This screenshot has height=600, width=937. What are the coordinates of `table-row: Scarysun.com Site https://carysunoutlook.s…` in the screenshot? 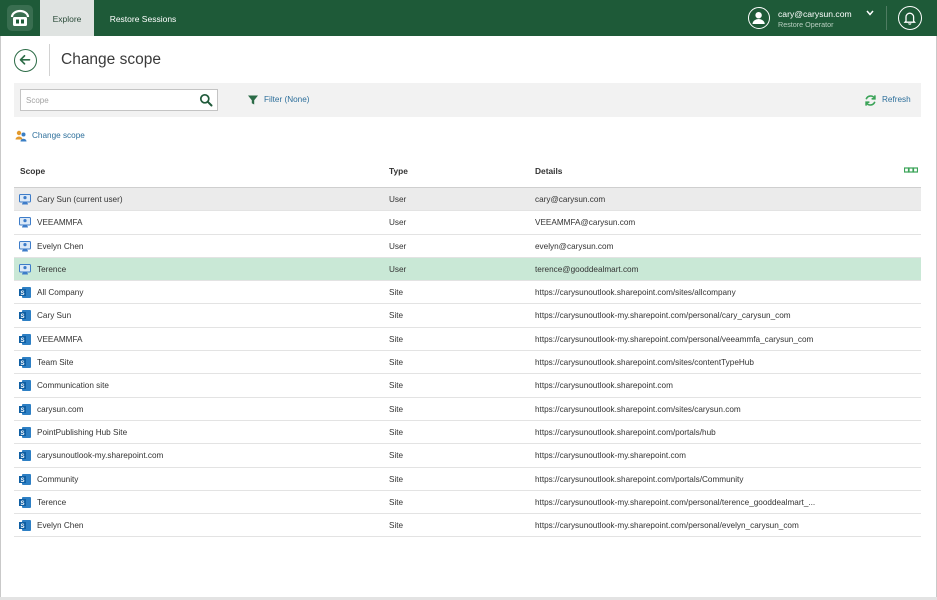 It's located at (467, 409).